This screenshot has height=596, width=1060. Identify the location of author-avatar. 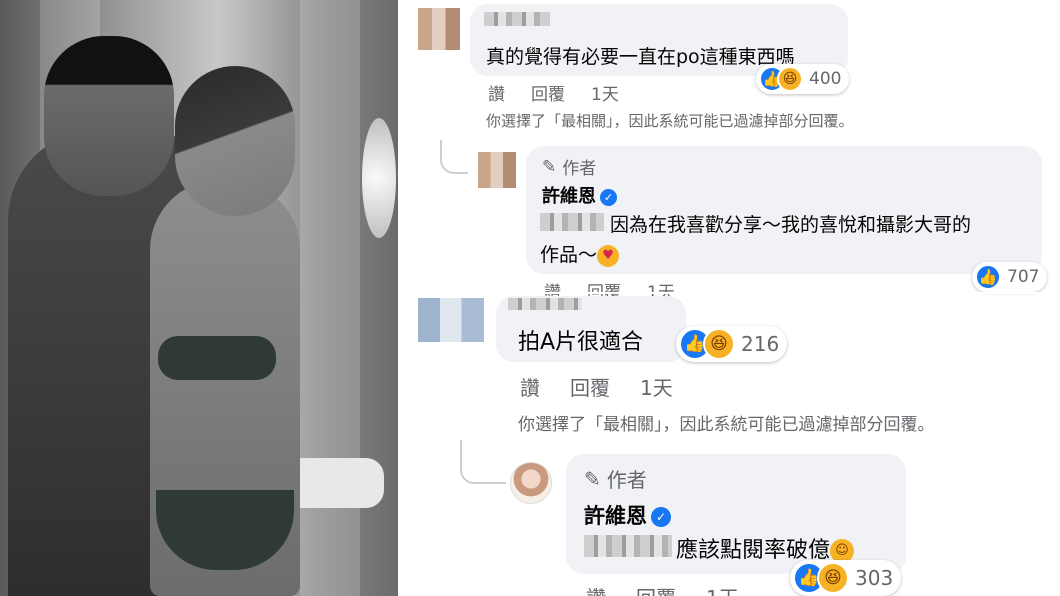
(531, 483).